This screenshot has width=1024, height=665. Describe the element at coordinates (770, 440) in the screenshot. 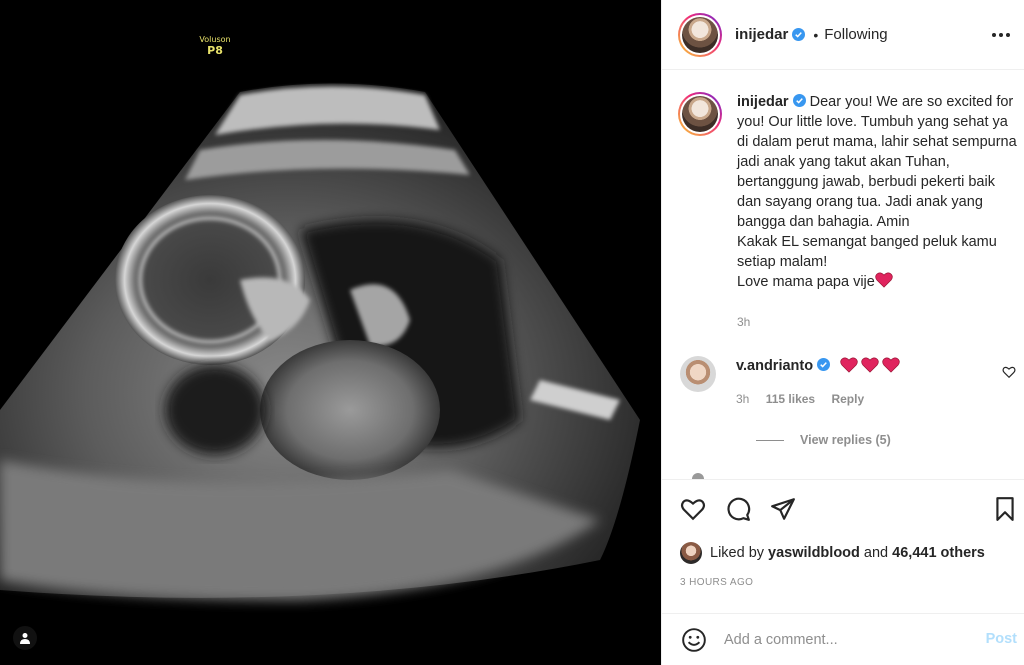

I see `replies-divider-line` at that location.